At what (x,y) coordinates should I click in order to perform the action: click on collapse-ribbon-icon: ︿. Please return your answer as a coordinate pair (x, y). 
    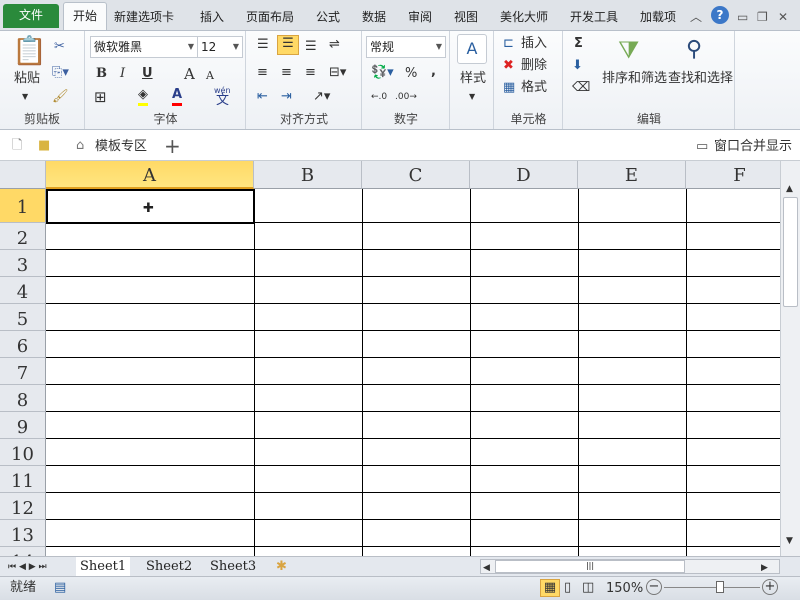
    Looking at the image, I should click on (696, 18).